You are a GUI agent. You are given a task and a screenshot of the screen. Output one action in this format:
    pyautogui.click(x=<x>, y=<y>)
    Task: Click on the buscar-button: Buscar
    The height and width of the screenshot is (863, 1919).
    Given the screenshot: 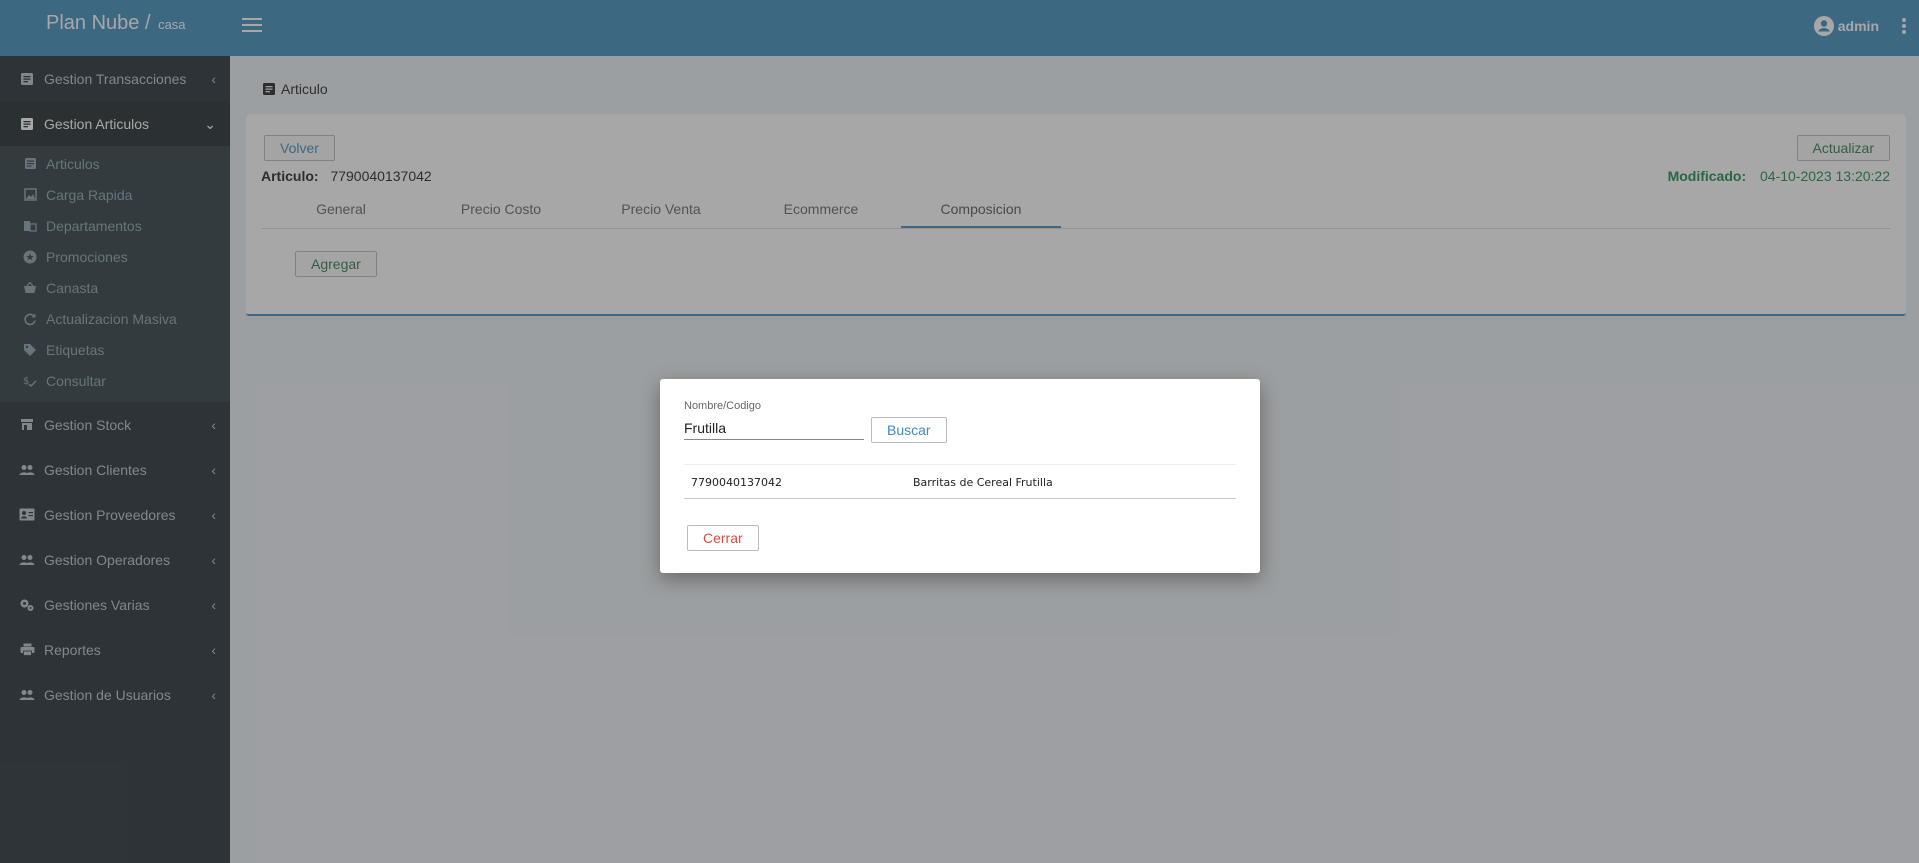 What is the action you would take?
    pyautogui.click(x=909, y=430)
    